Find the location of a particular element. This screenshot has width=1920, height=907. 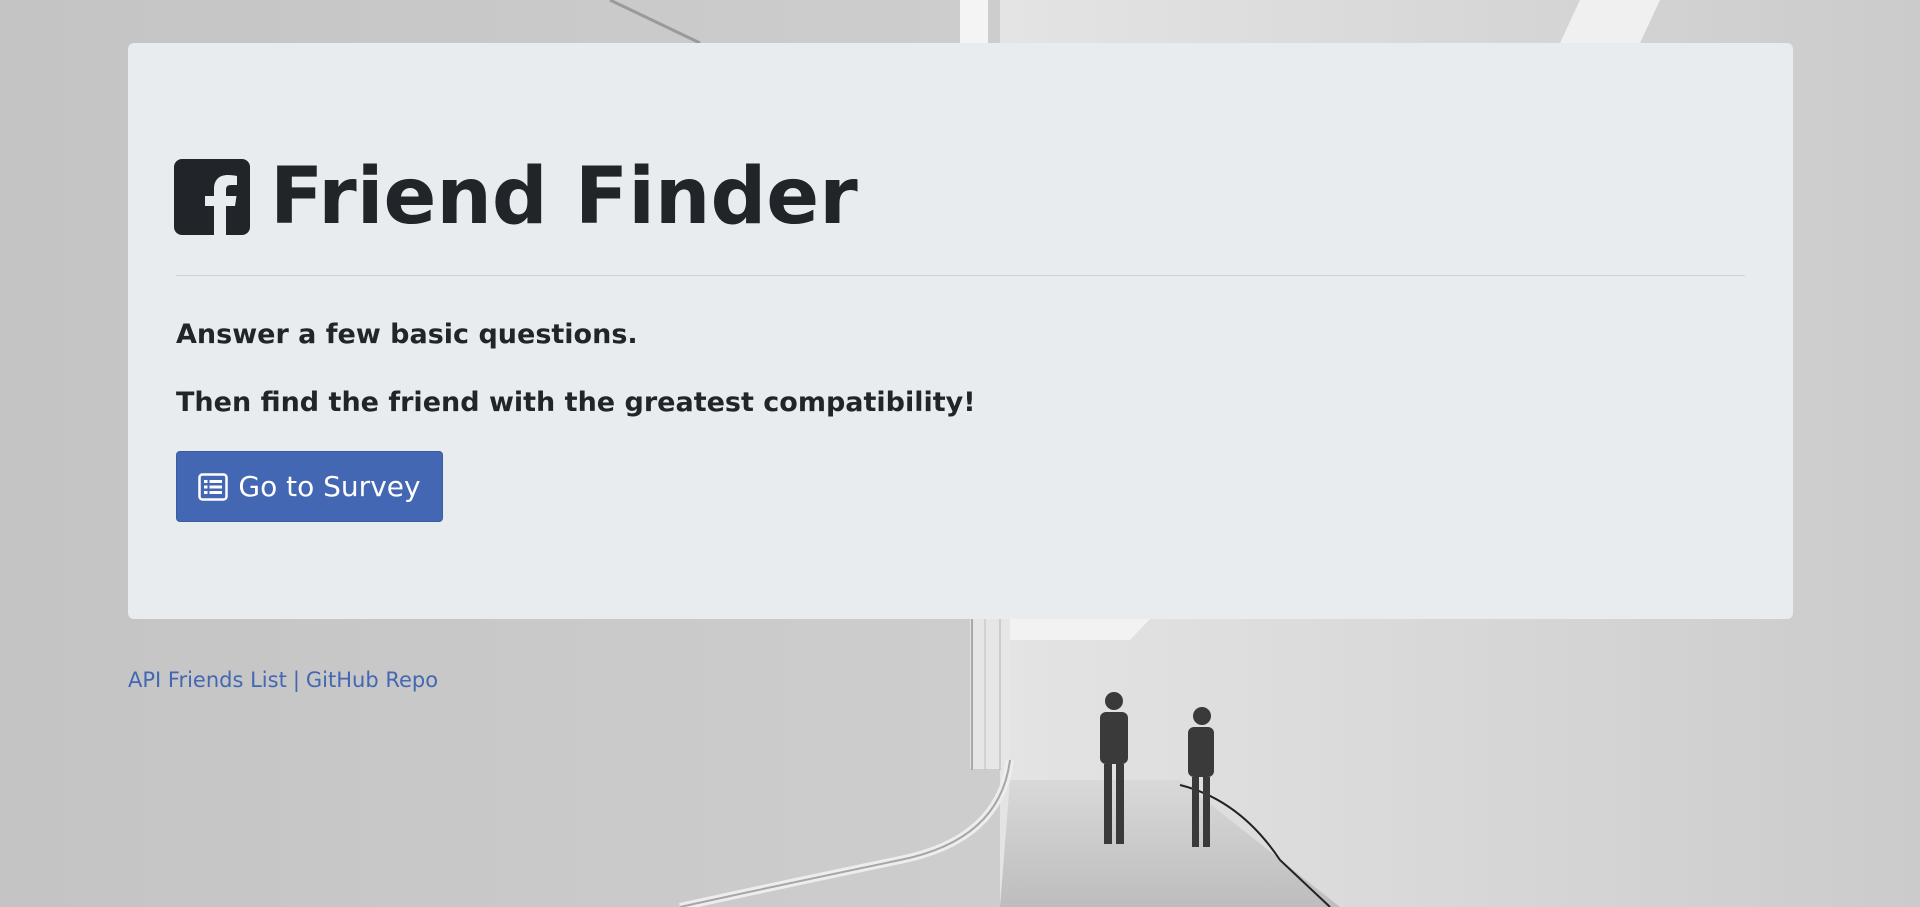

list-alt-icon is located at coordinates (213, 486).